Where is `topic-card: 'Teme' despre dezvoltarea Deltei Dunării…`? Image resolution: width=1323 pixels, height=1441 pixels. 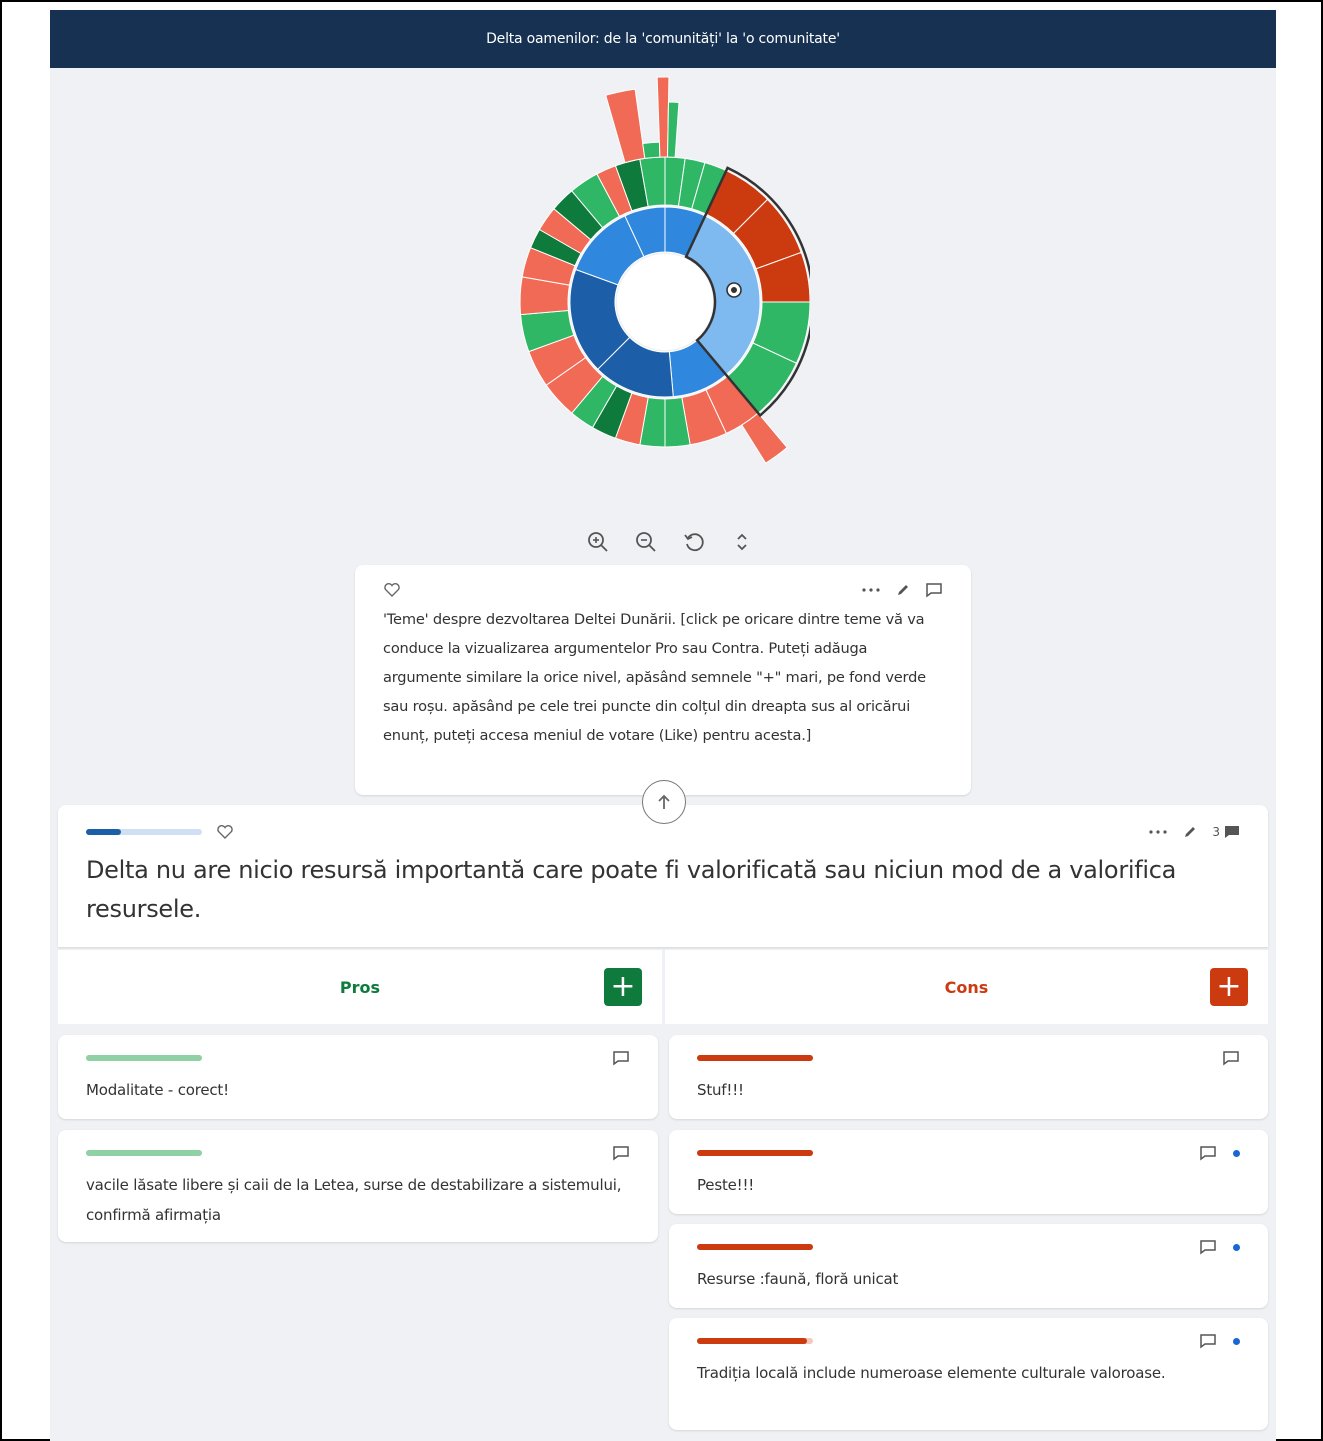
topic-card: 'Teme' despre dezvoltarea Deltei Dunării… is located at coordinates (663, 680).